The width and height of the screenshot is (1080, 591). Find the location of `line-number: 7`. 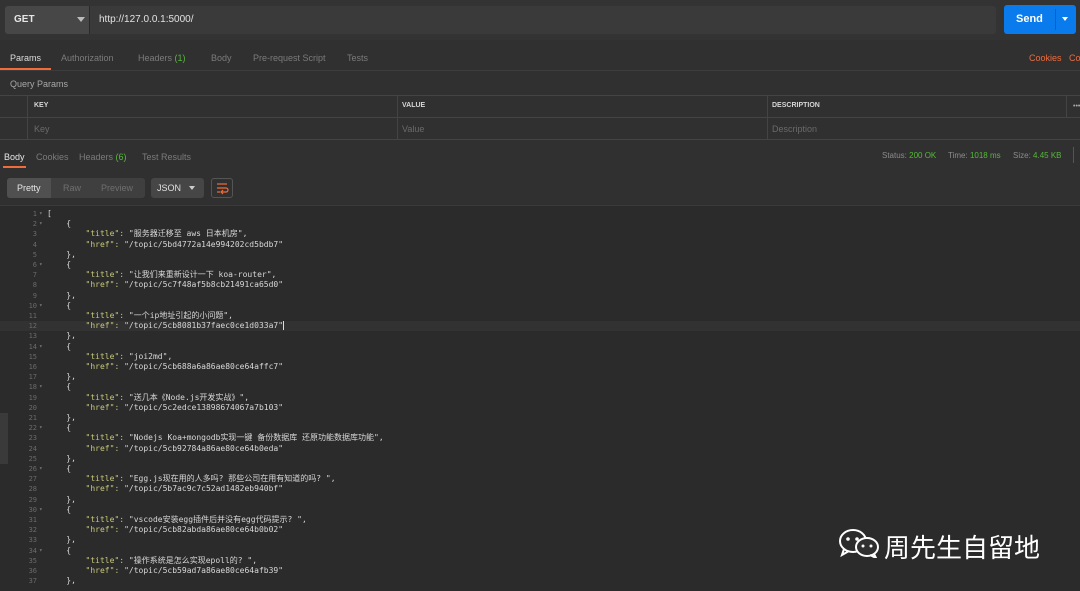

line-number: 7 is located at coordinates (34, 275).